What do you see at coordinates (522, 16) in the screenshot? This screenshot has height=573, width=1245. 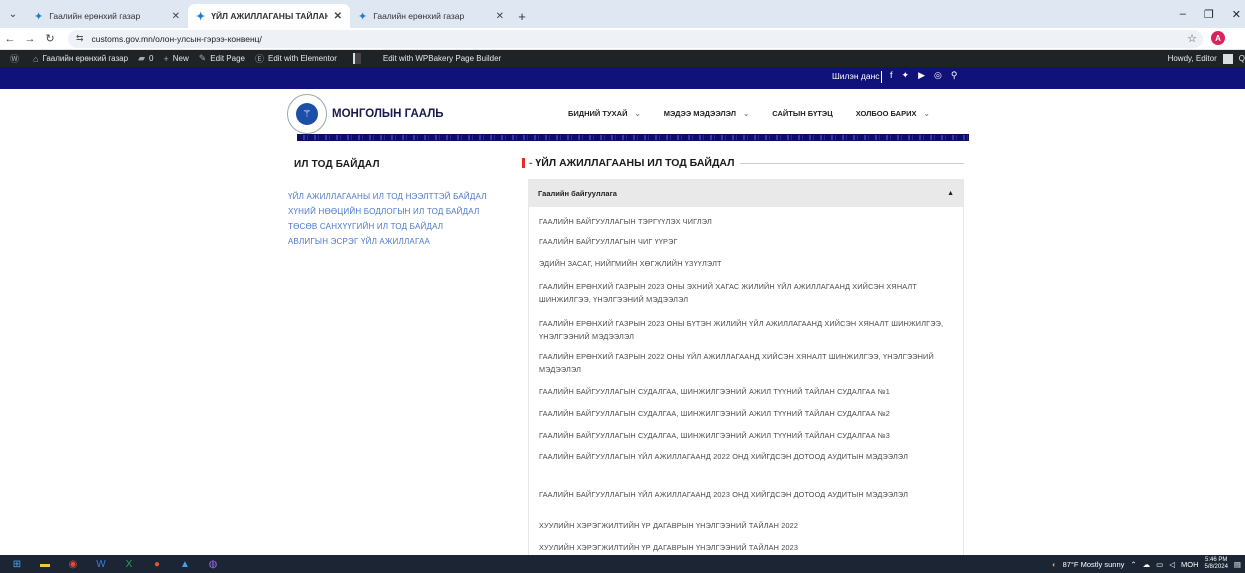 I see `new-tab-button: +` at bounding box center [522, 16].